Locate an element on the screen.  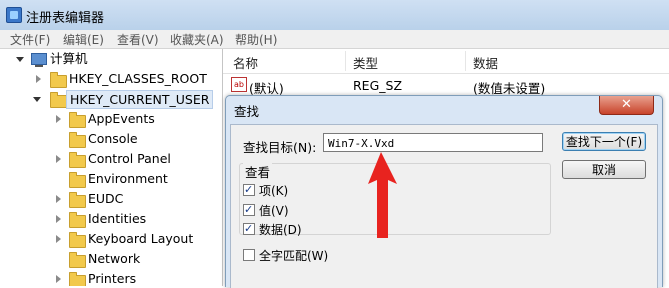
annotation-arrow is located at coordinates (382, 195).